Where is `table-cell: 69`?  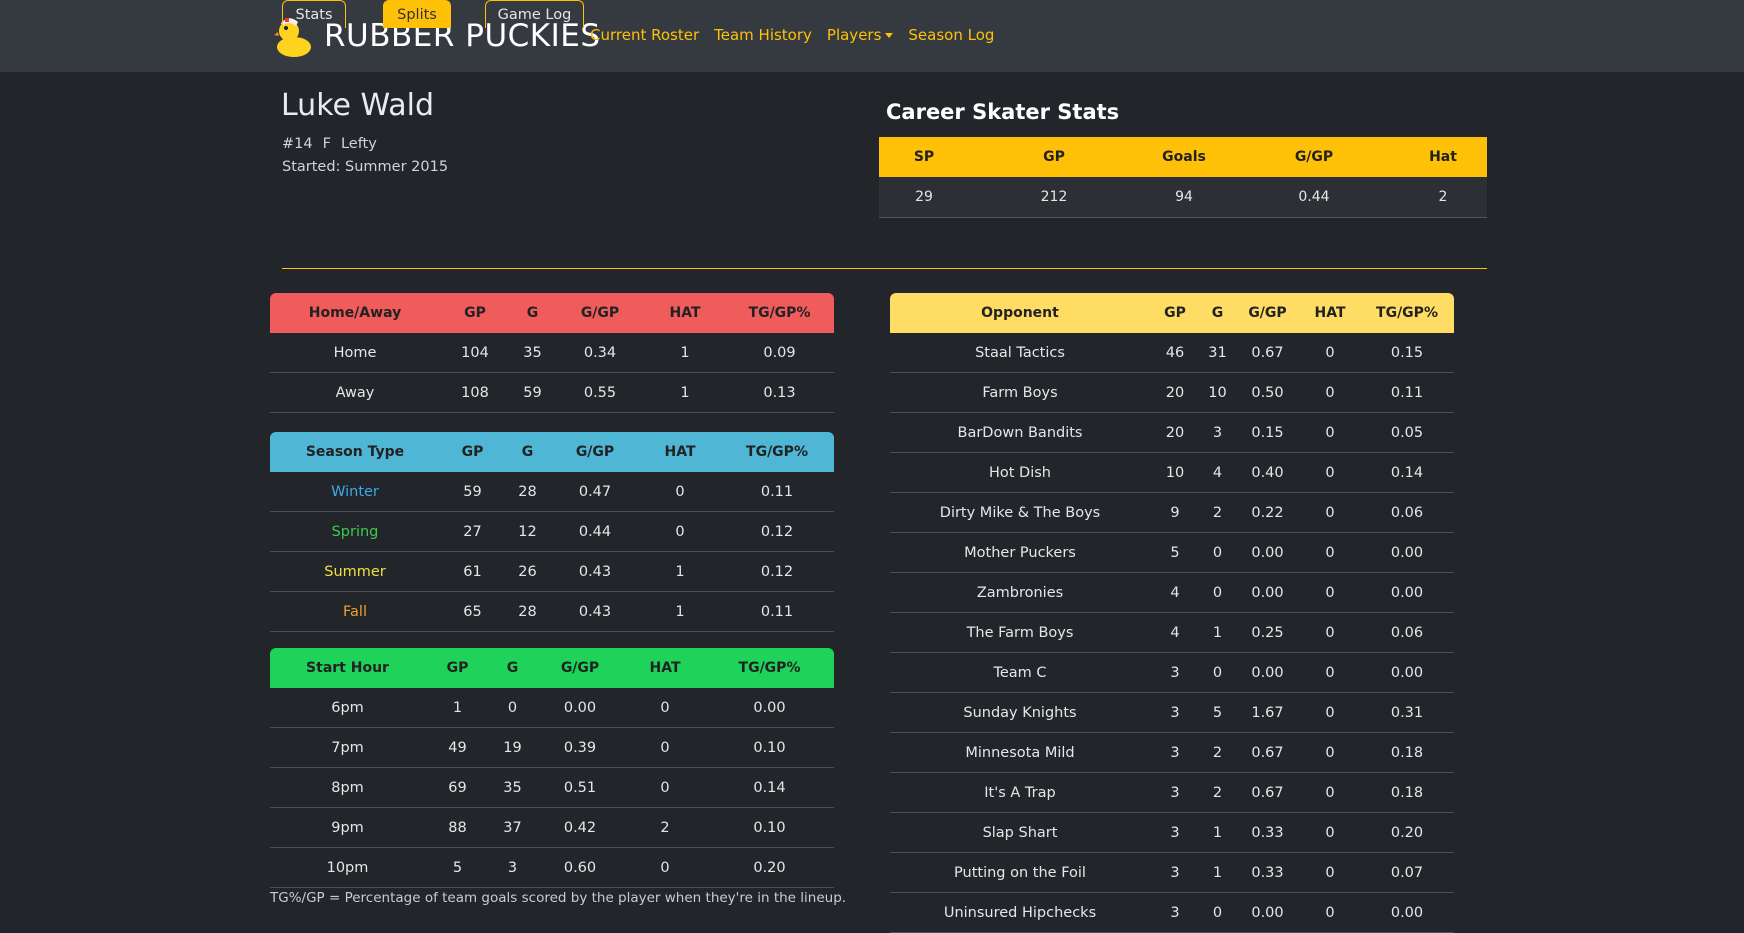 table-cell: 69 is located at coordinates (457, 787).